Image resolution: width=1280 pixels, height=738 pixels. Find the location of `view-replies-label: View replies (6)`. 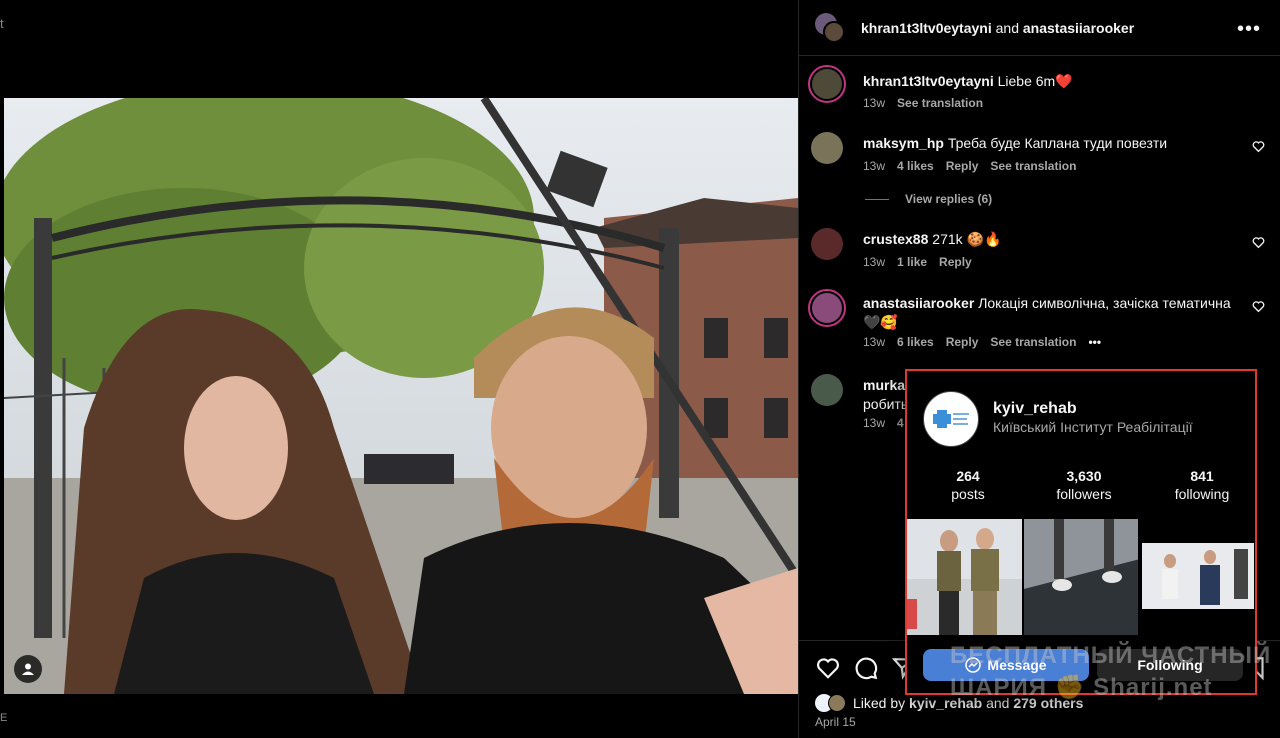

view-replies-label: View replies (6) is located at coordinates (949, 199).